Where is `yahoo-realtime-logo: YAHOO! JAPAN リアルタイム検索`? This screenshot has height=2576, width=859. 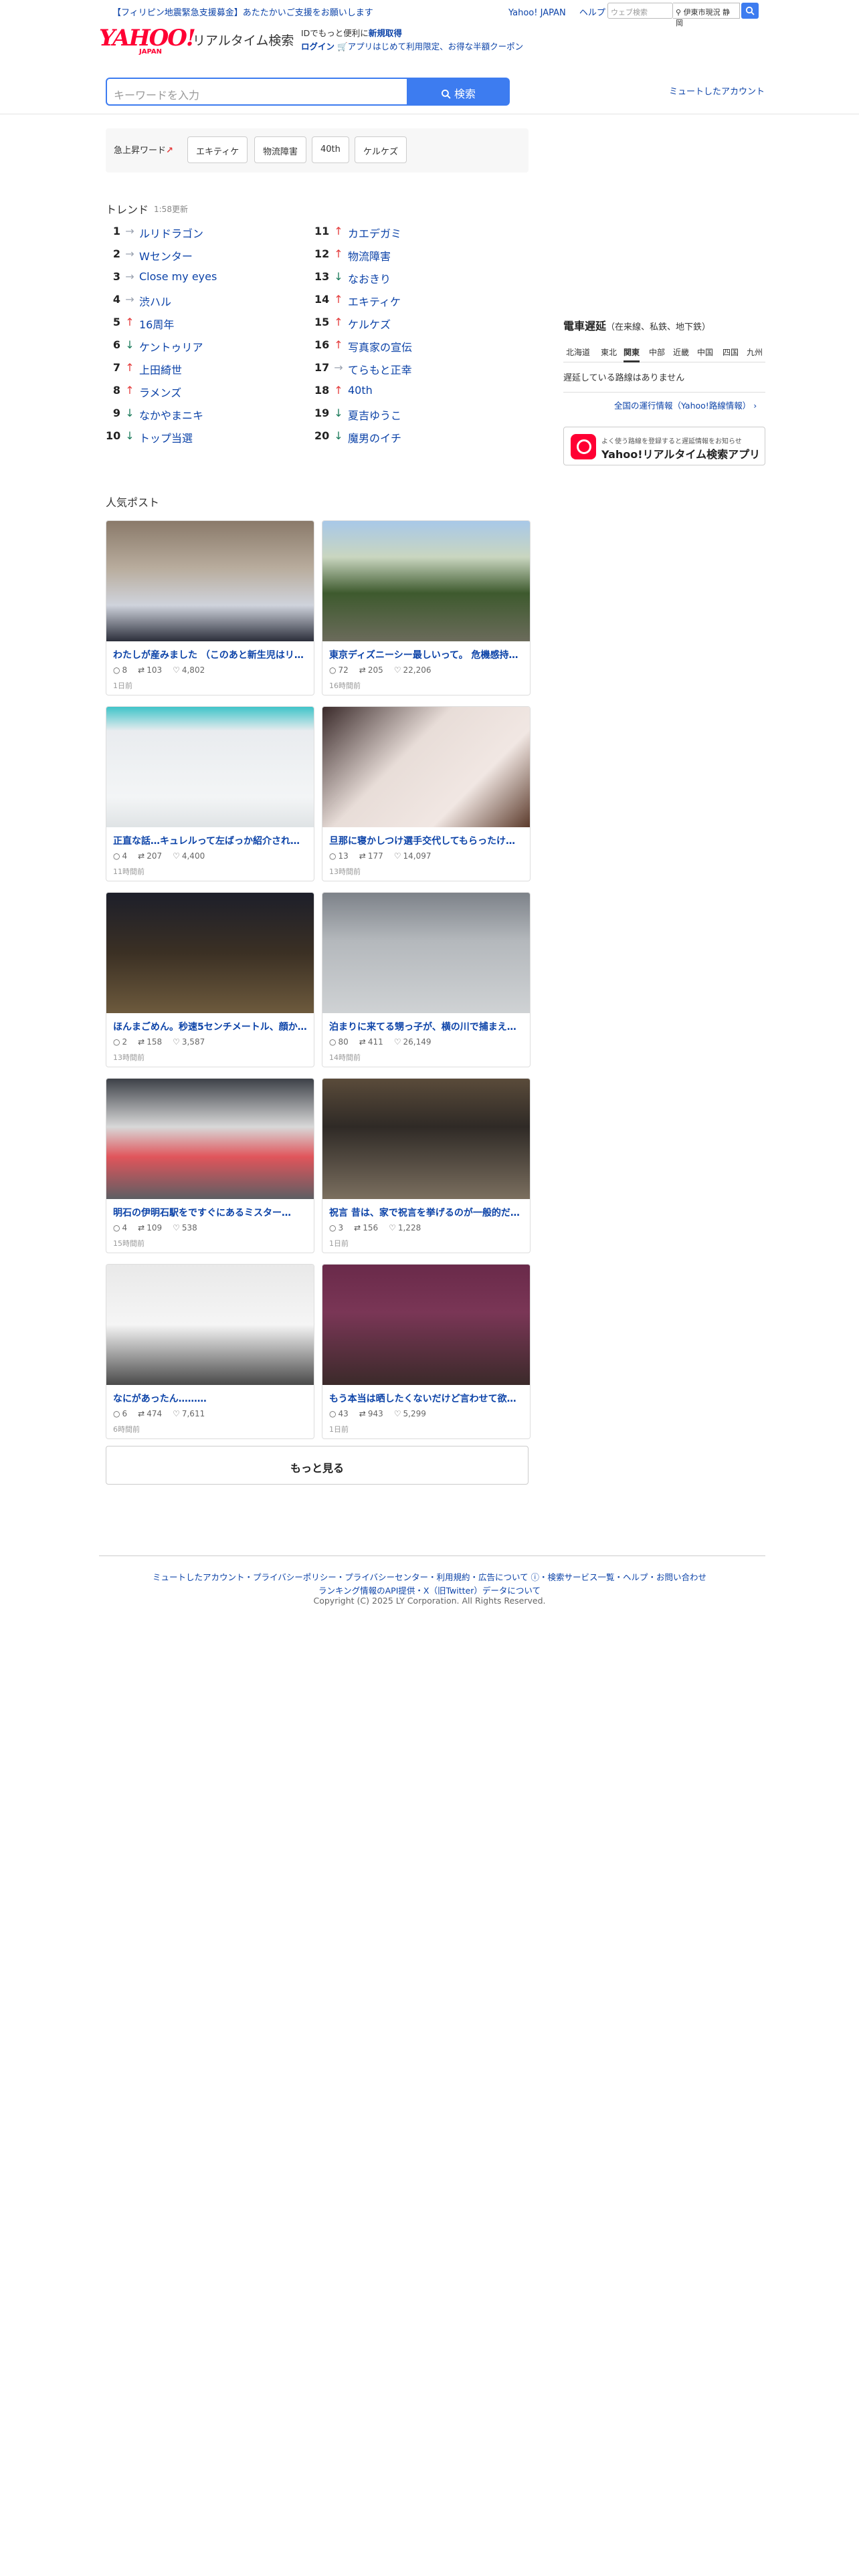
yahoo-realtime-logo: YAHOO! JAPAN リアルタイム検索 is located at coordinates (196, 41).